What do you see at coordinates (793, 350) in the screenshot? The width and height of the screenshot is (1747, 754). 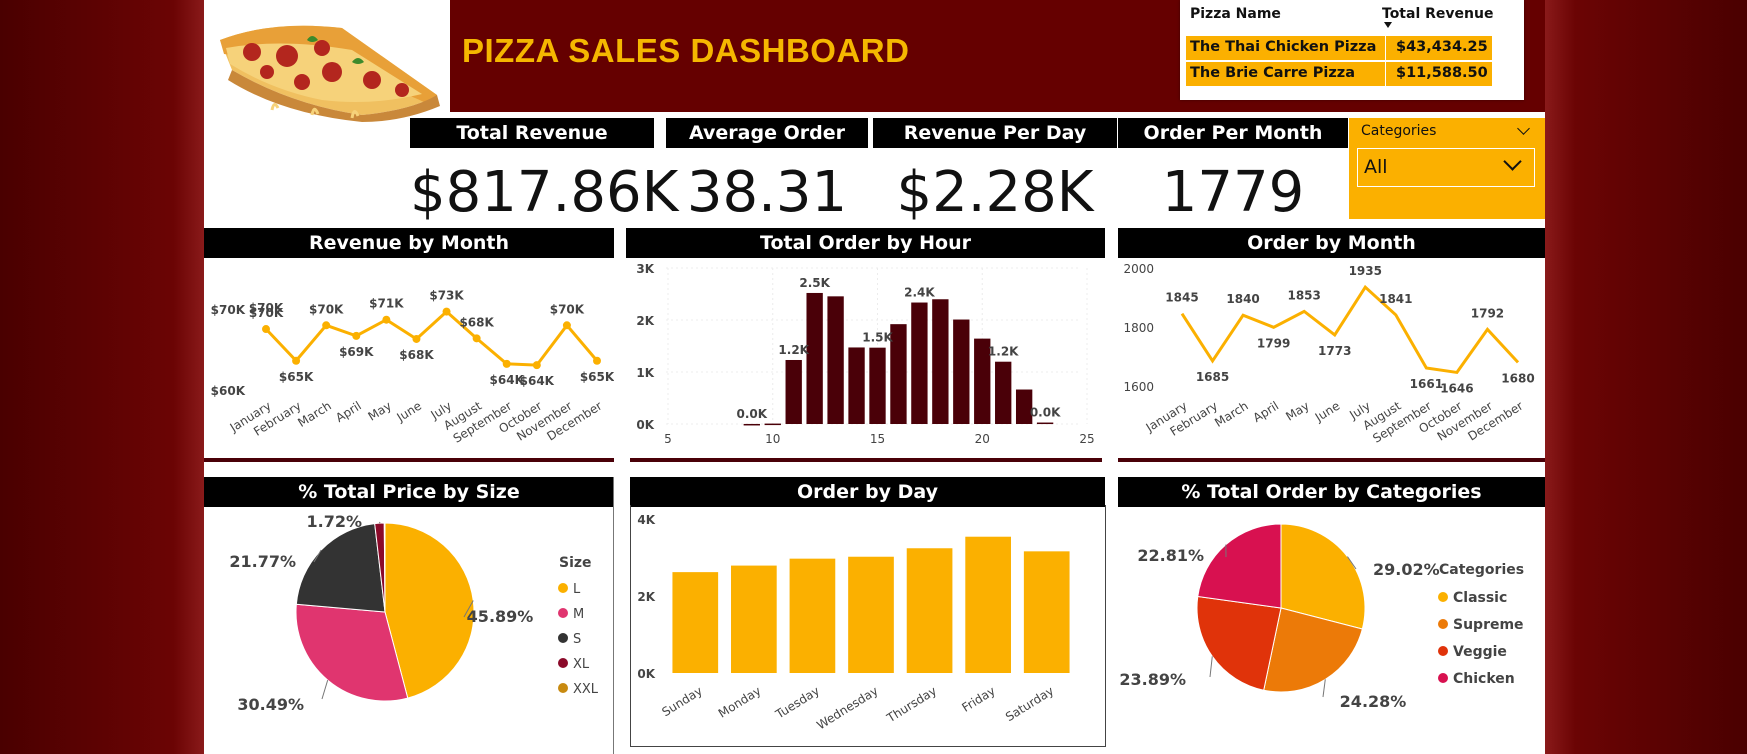 I see `data-label: 1.2K` at bounding box center [793, 350].